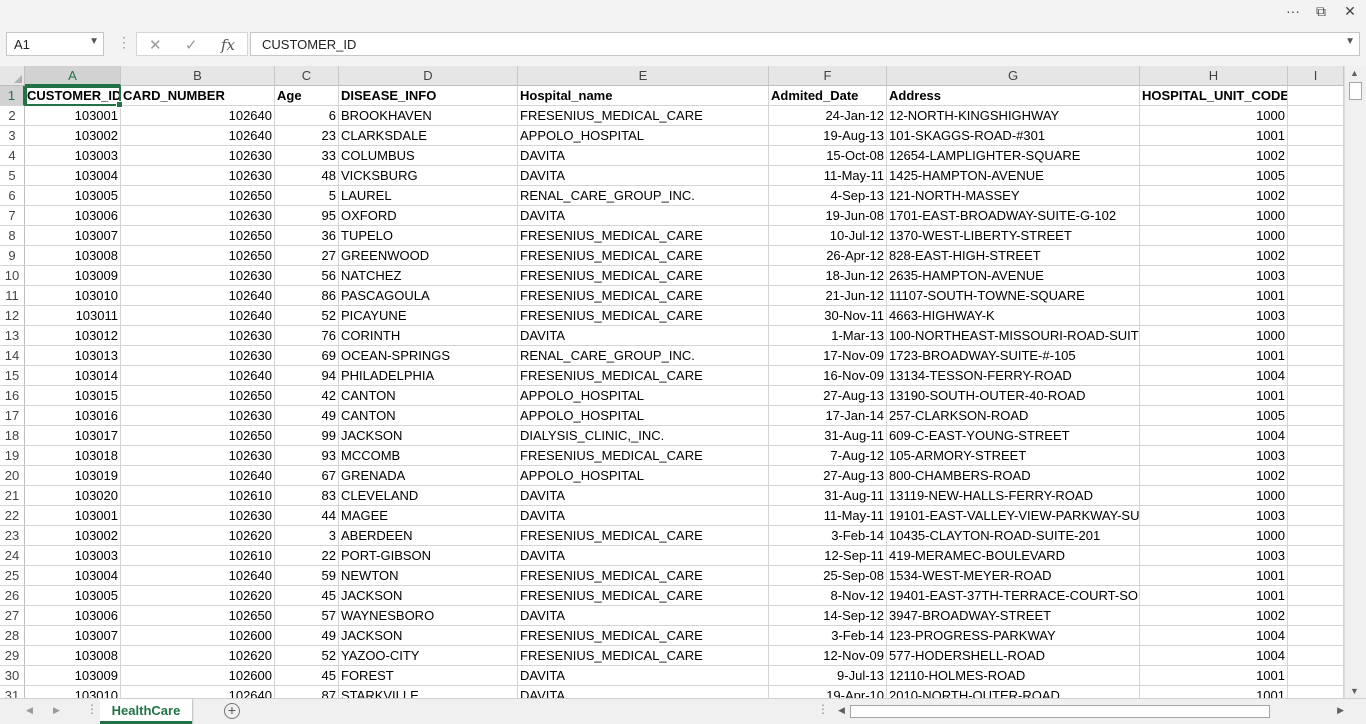 The width and height of the screenshot is (1366, 724). I want to click on name-box: A1 ▼, so click(55, 44).